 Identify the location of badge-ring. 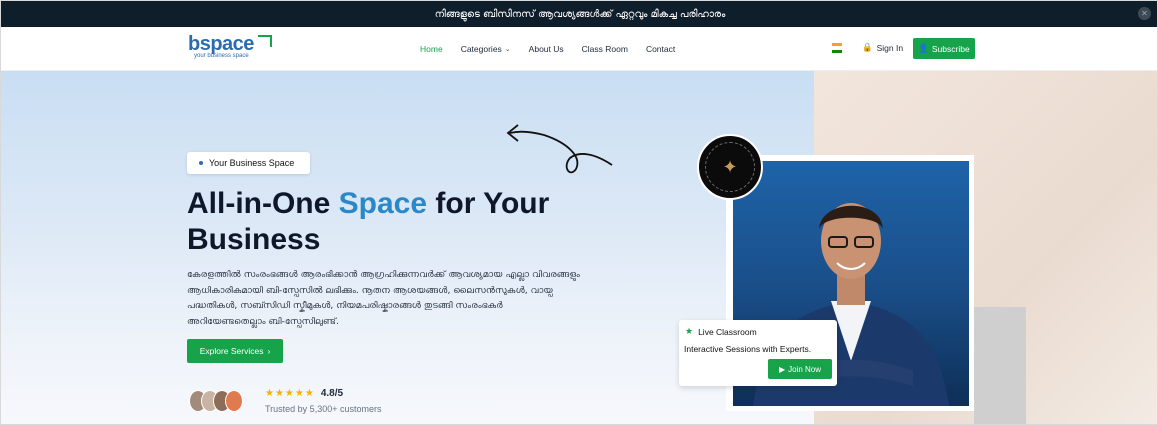
(730, 167).